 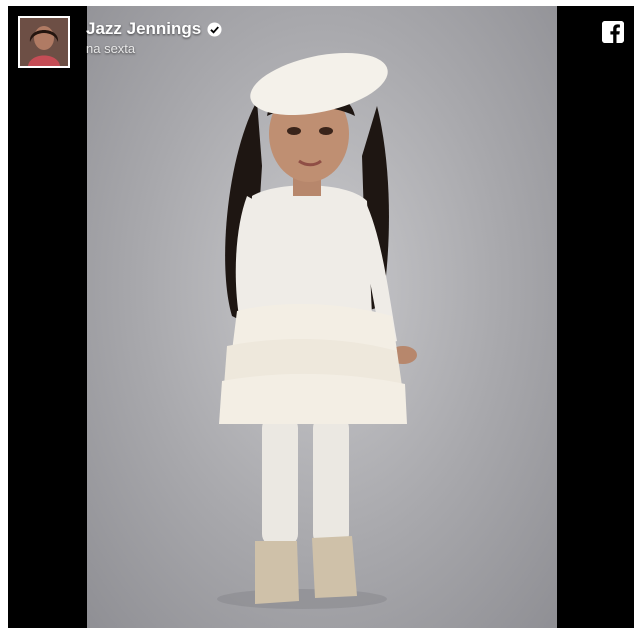 What do you see at coordinates (143, 29) in the screenshot?
I see `page-name-link: Jazz Jennings` at bounding box center [143, 29].